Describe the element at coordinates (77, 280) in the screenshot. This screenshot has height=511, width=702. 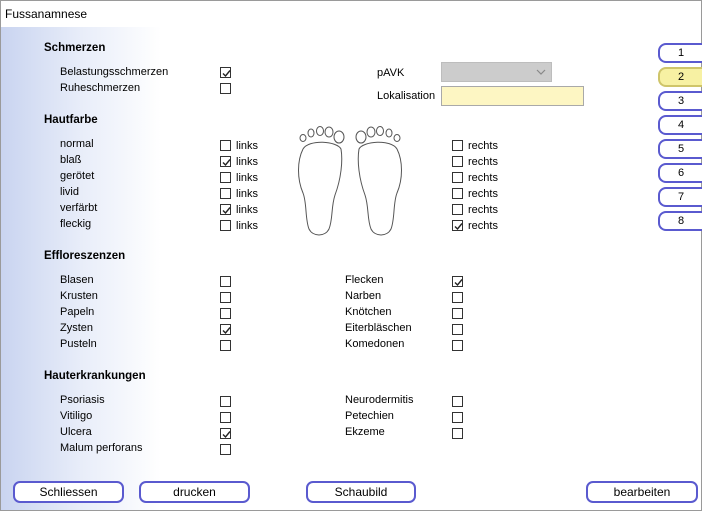
I see `label-blasen: Blasen` at that location.